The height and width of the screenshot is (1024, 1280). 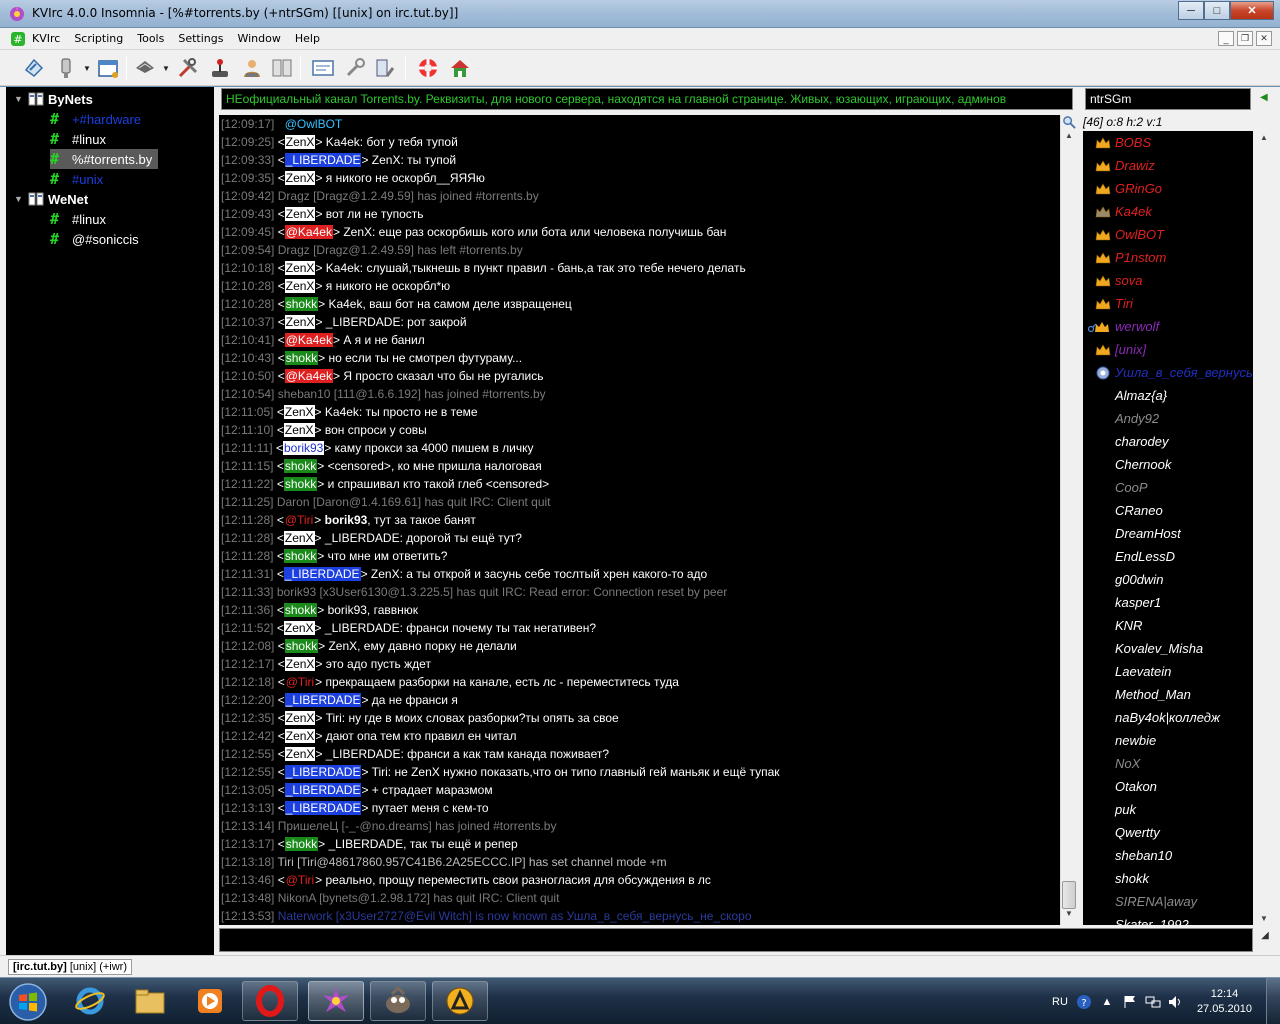 I want to click on nicklist-item: kasper1, so click(x=1168, y=602).